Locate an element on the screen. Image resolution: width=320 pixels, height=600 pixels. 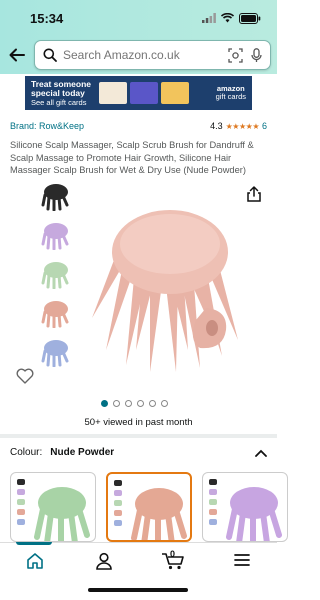
star-rating-icon: ★★★★★ is located at coordinates (242, 126).